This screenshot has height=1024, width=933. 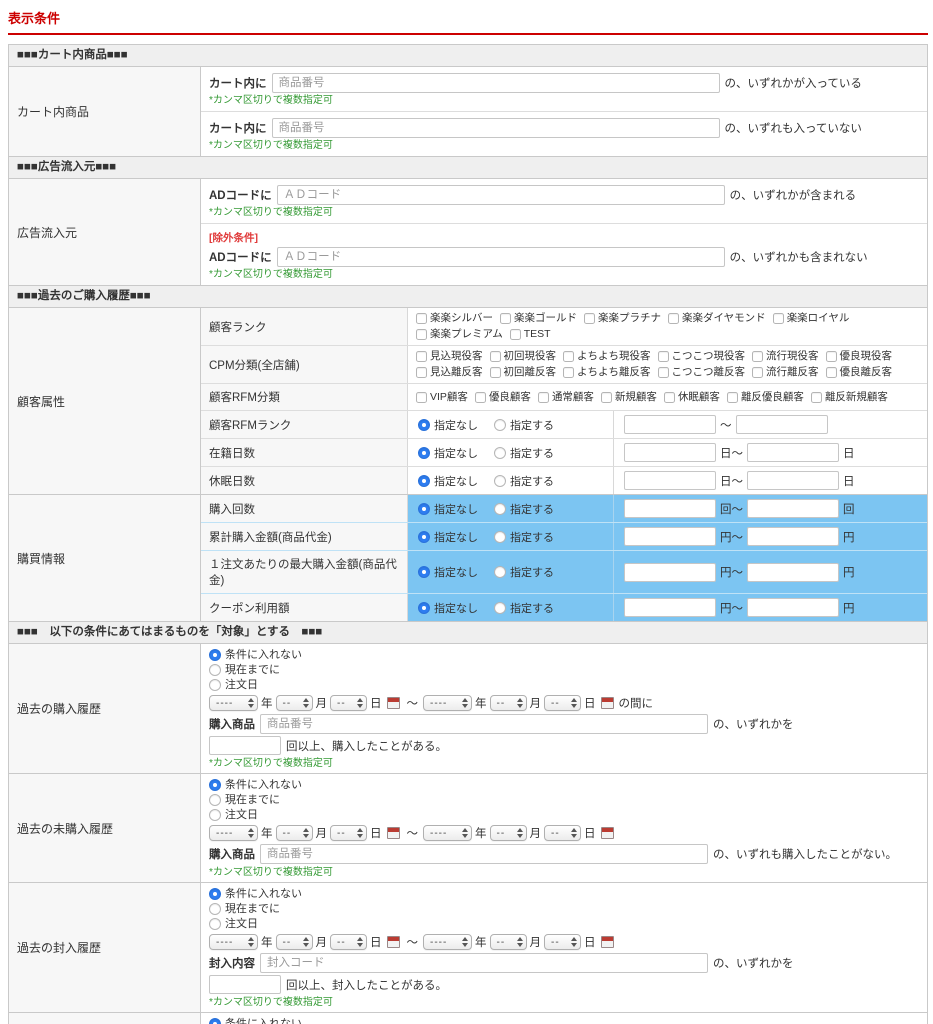 What do you see at coordinates (495, 128) in the screenshot?
I see `cart-exclude-input` at bounding box center [495, 128].